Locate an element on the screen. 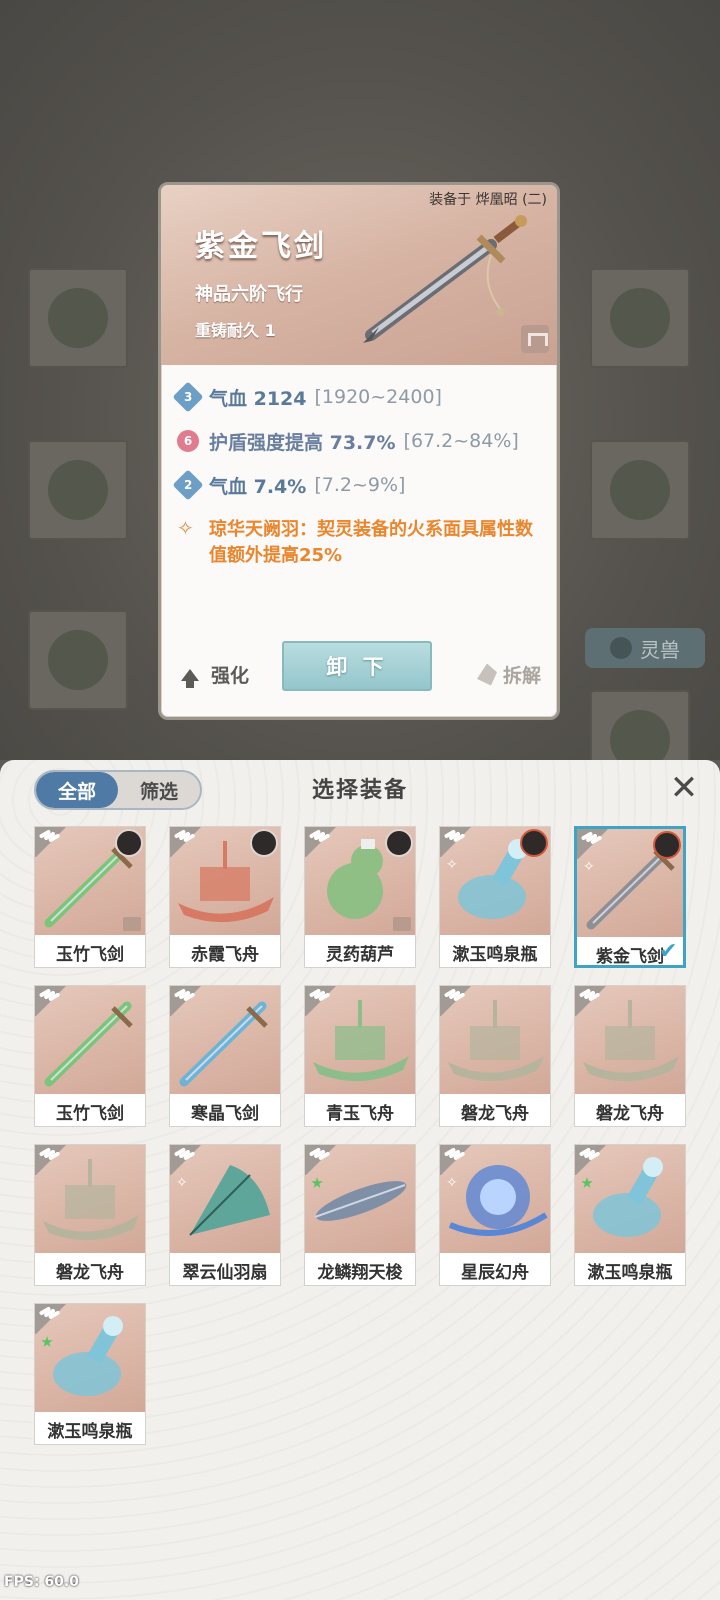  equipment-card: 寒晶飞剑 is located at coordinates (225, 1056).